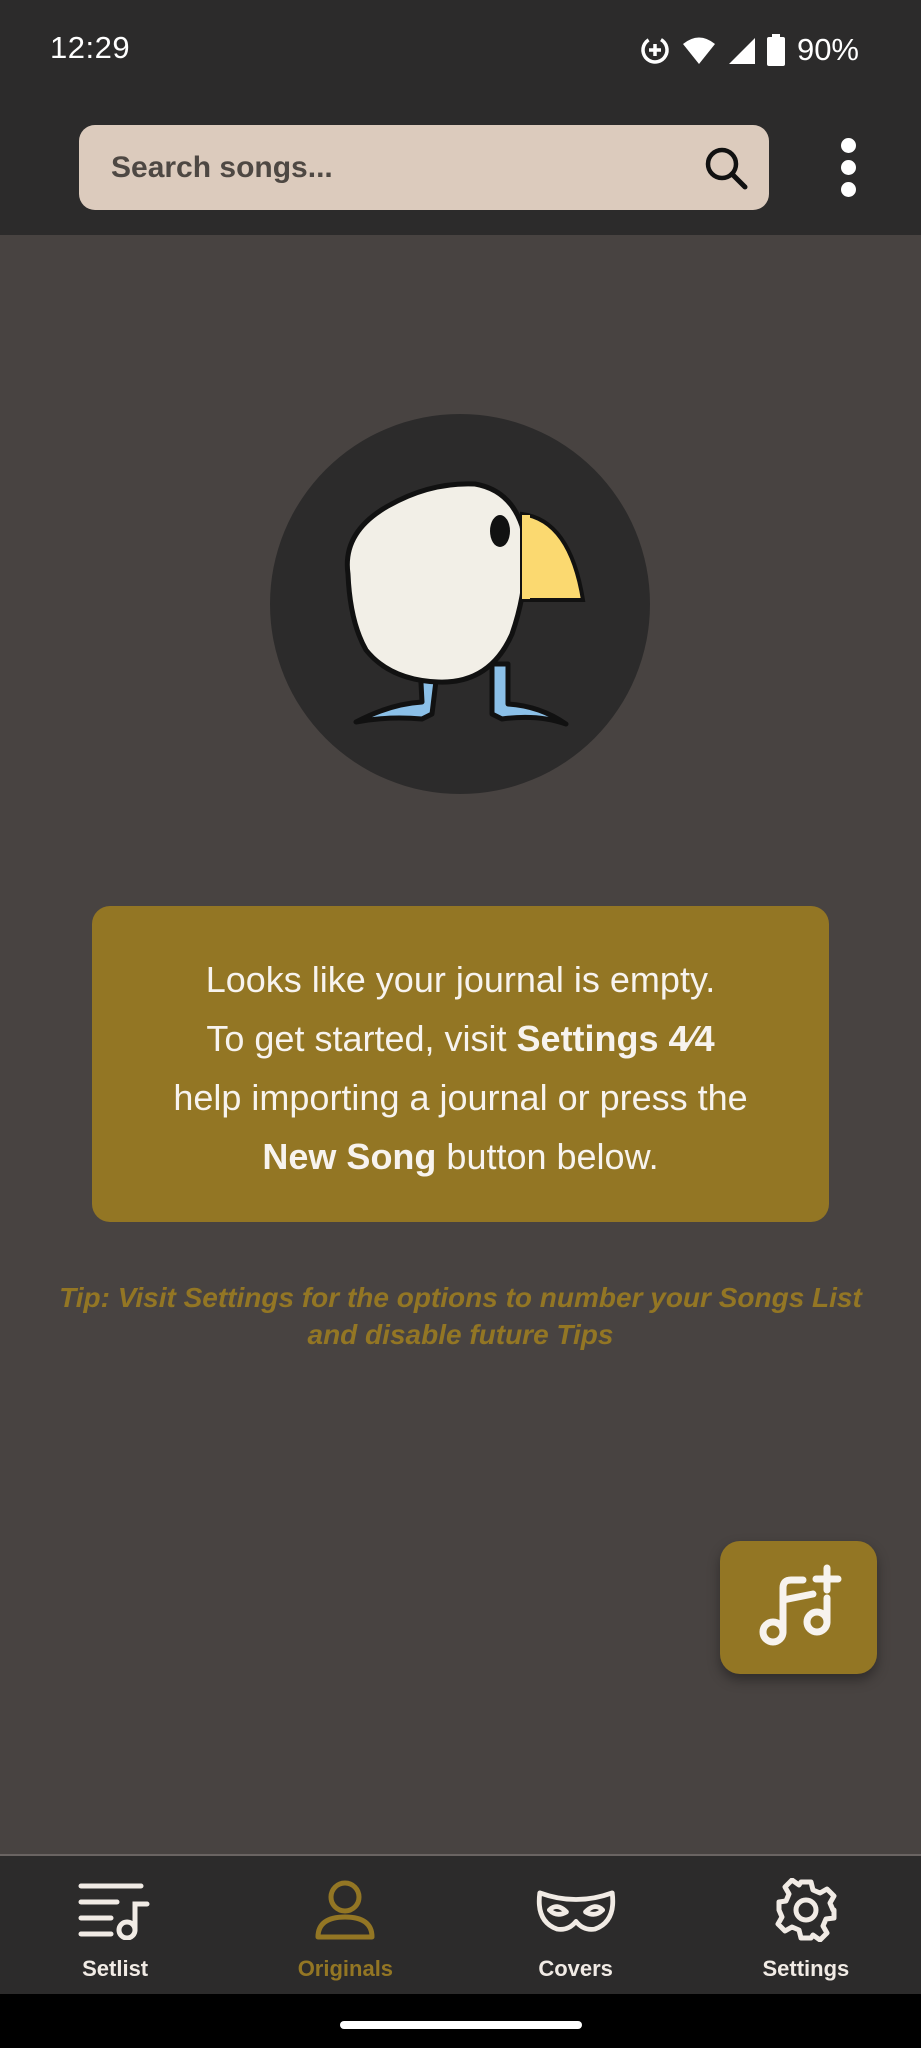 The image size is (921, 2048). I want to click on new-song-reference: New Song, so click(349, 1156).